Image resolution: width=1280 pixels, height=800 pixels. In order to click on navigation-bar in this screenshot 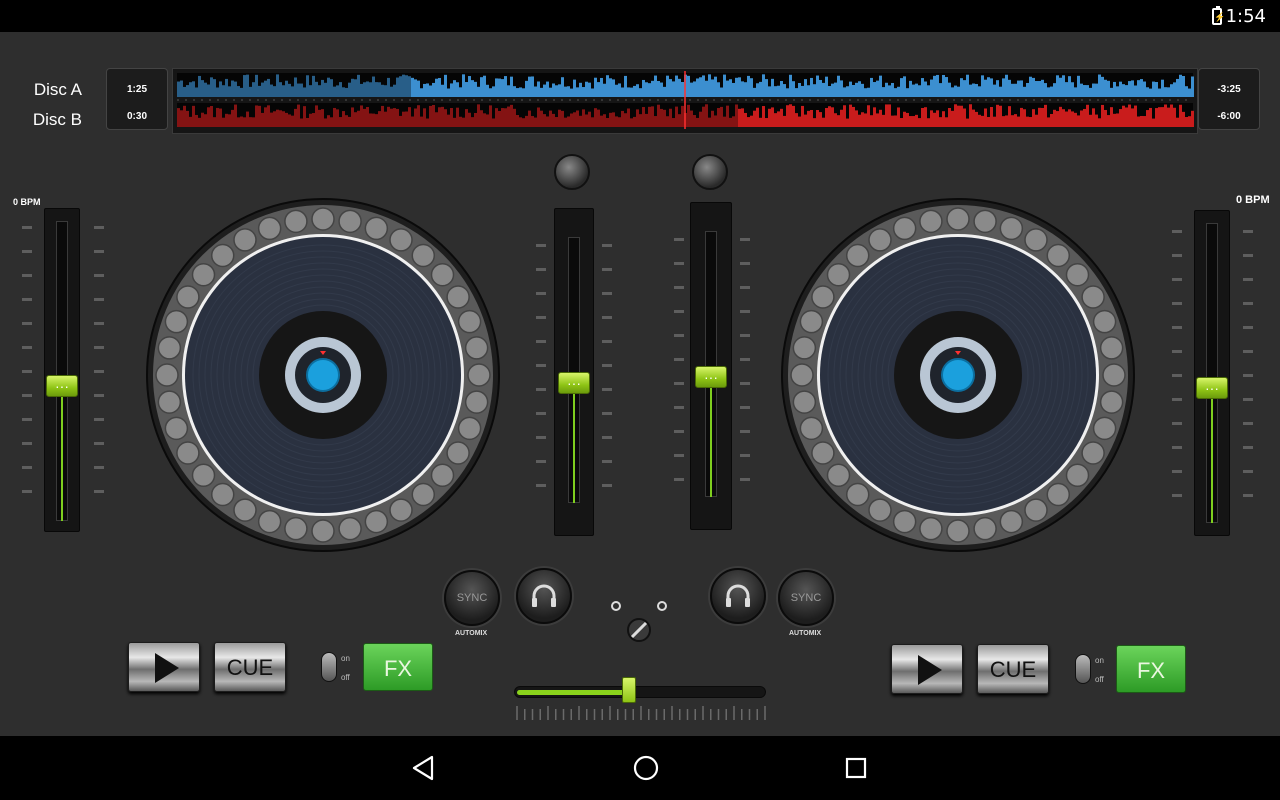, I will do `click(640, 768)`.